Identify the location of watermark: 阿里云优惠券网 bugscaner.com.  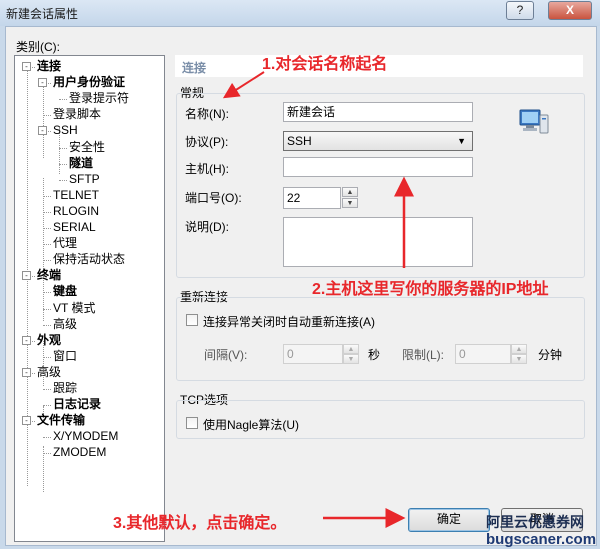
(541, 530).